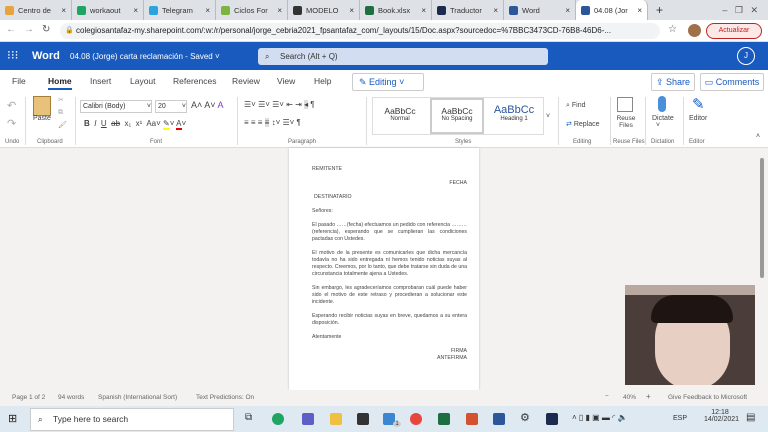  I want to click on lock-icon: 🔒, so click(69, 30).